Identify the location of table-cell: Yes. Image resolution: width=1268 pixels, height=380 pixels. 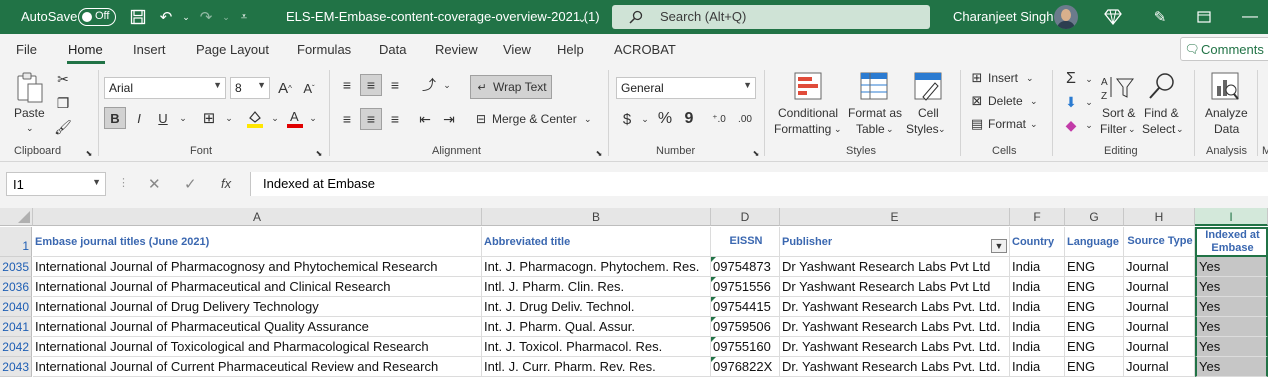
(1231, 287).